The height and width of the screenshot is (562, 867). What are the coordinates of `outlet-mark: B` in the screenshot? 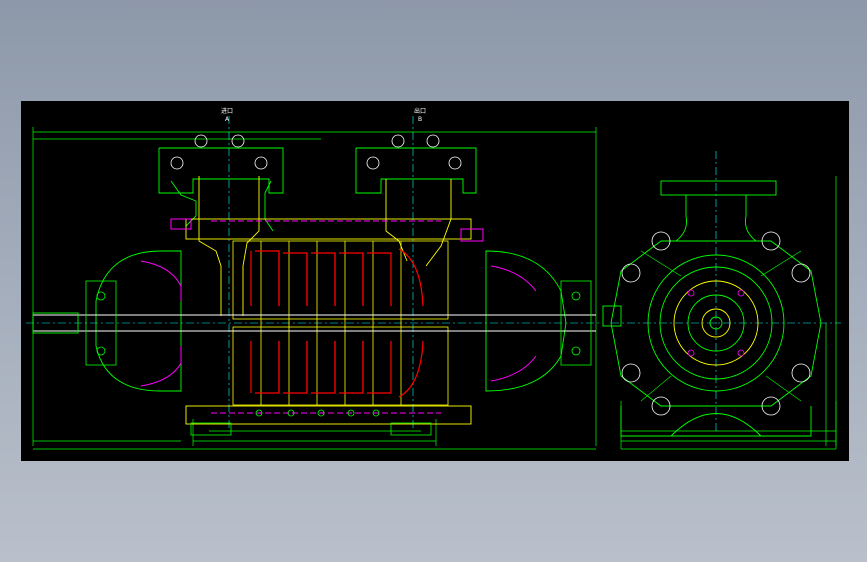 It's located at (420, 119).